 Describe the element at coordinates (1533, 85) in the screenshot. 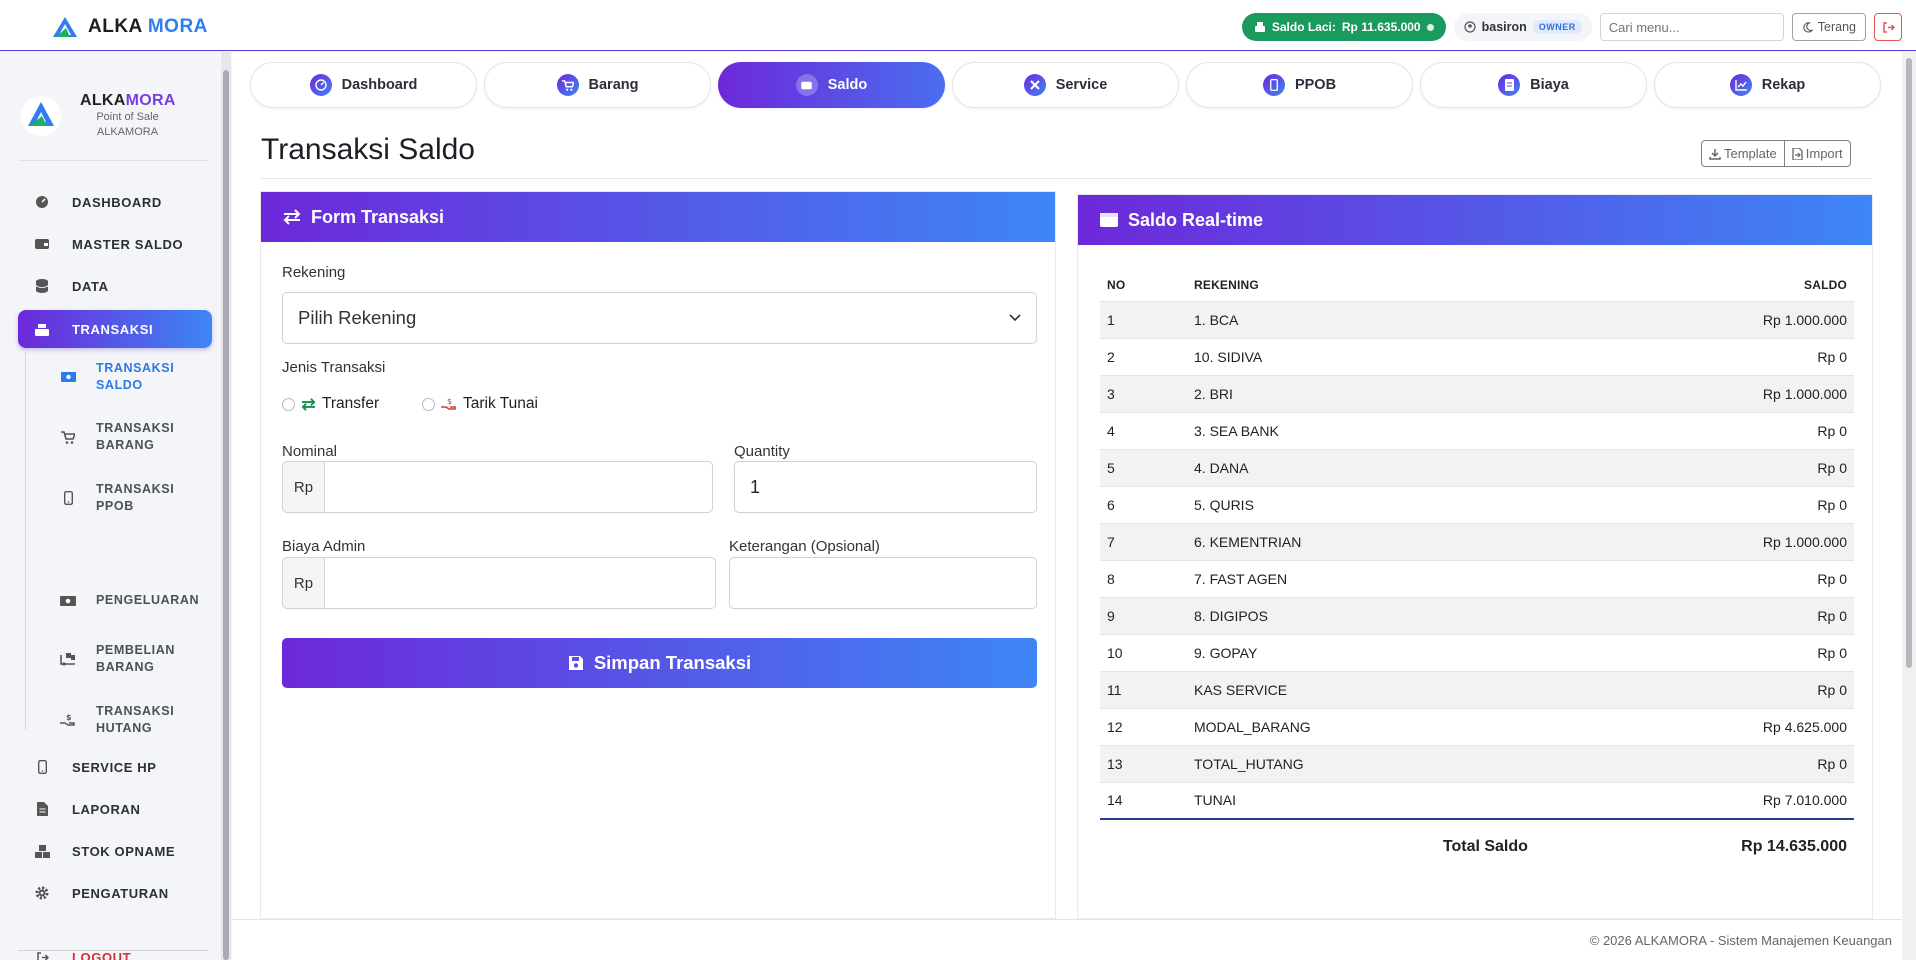

I see `tab-biaya: Biaya` at that location.